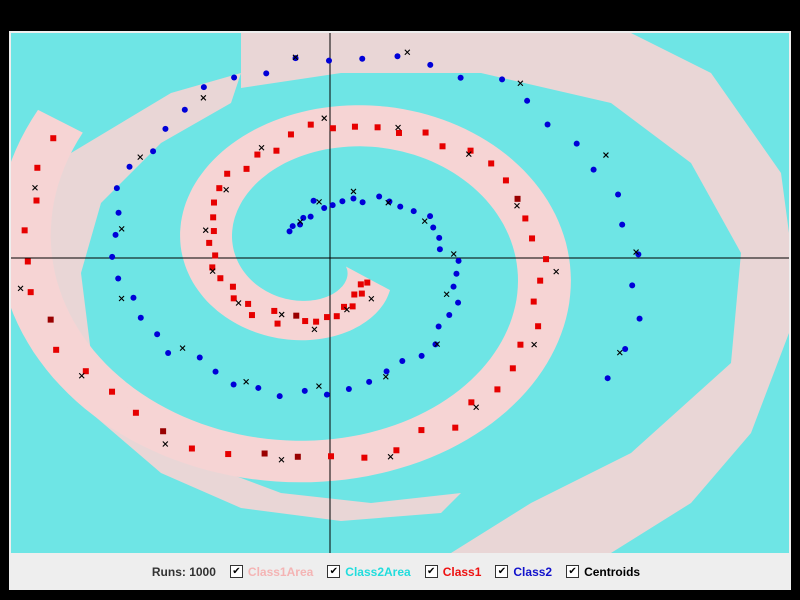  Describe the element at coordinates (183, 571) in the screenshot. I see `runs-counter: Runs: 1000` at that location.